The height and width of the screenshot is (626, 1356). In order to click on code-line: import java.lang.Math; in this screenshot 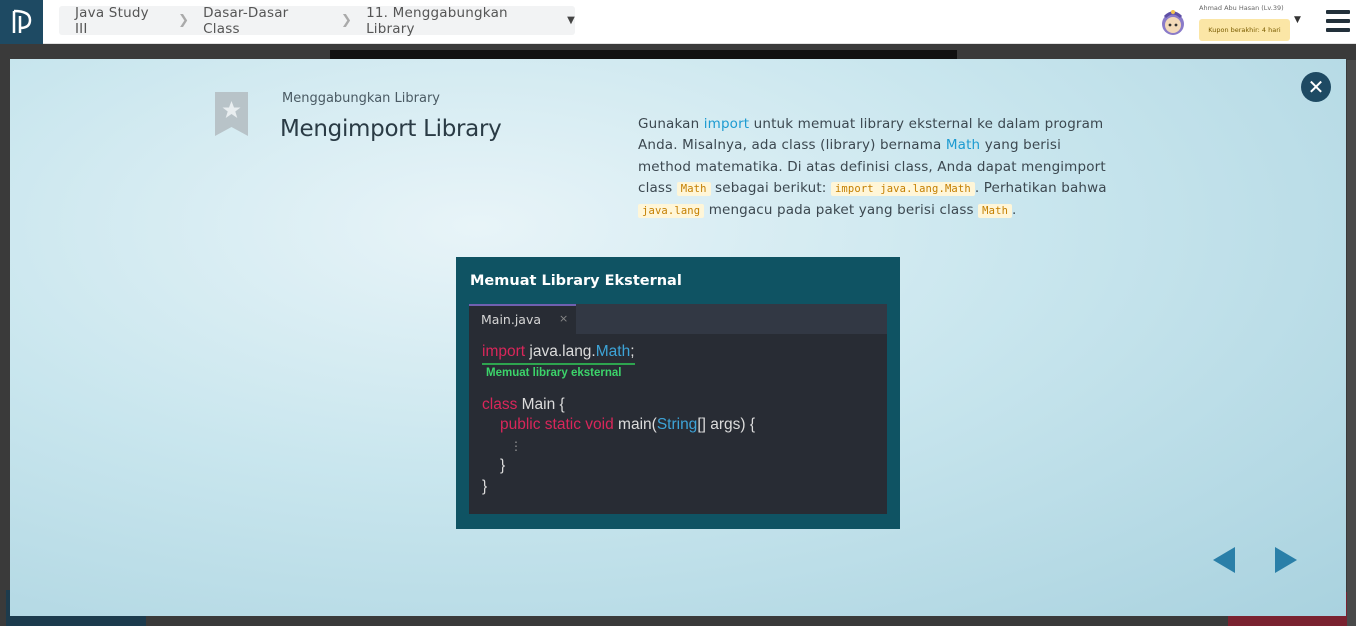, I will do `click(618, 353)`.